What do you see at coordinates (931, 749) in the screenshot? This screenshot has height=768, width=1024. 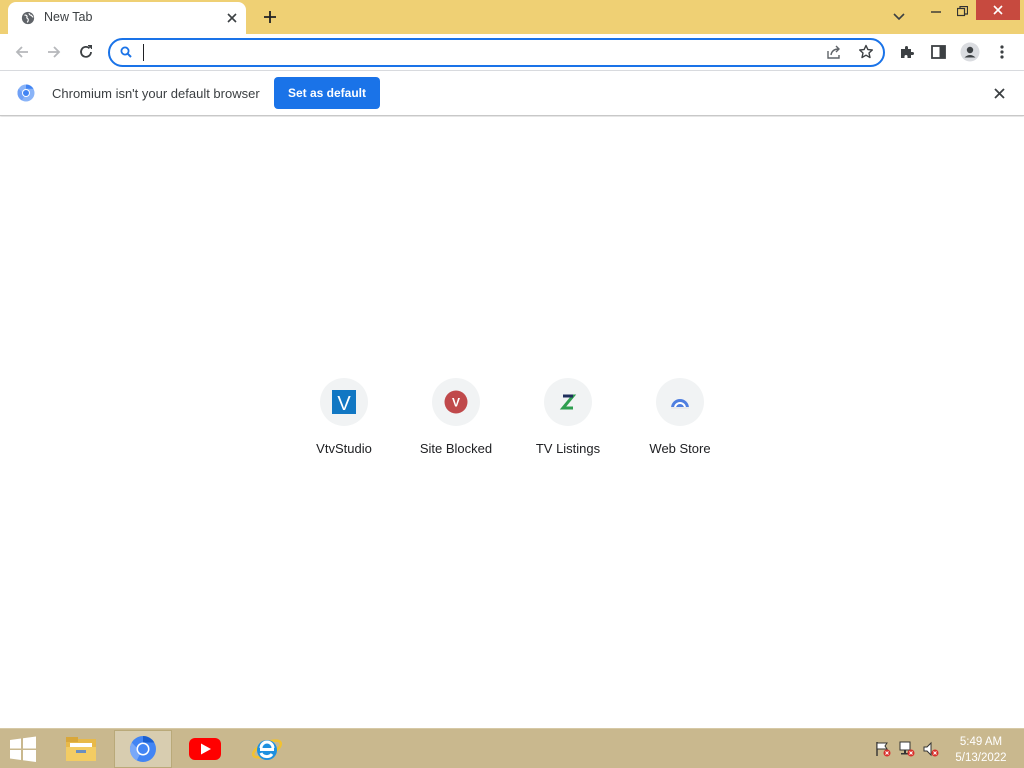 I see `volume-muted-icon` at bounding box center [931, 749].